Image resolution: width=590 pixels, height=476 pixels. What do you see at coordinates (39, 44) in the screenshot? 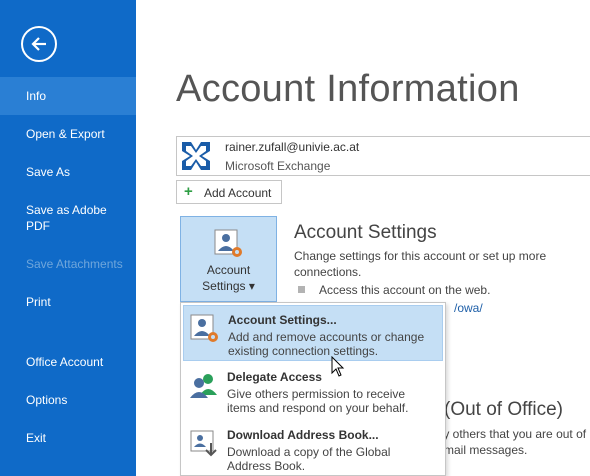
I see `back-arrow-icon` at bounding box center [39, 44].